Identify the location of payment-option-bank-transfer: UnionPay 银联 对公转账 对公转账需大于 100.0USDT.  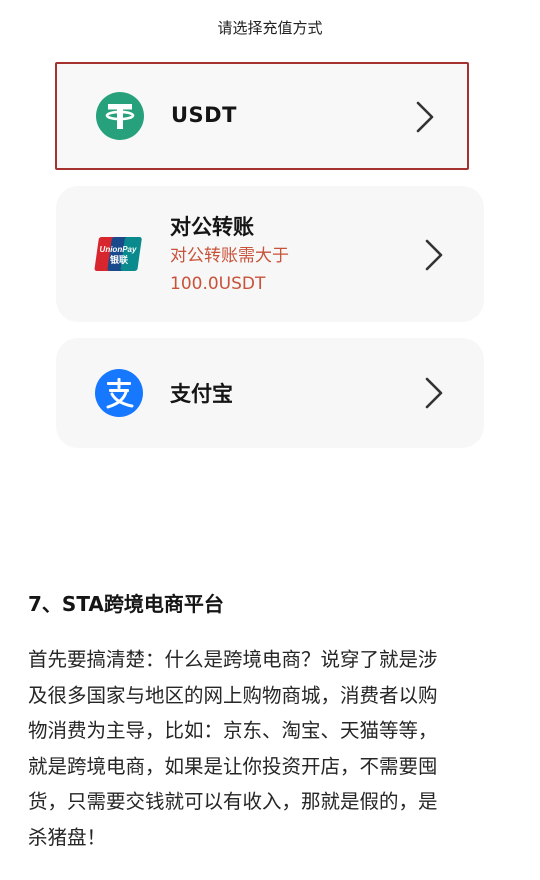
(270, 254).